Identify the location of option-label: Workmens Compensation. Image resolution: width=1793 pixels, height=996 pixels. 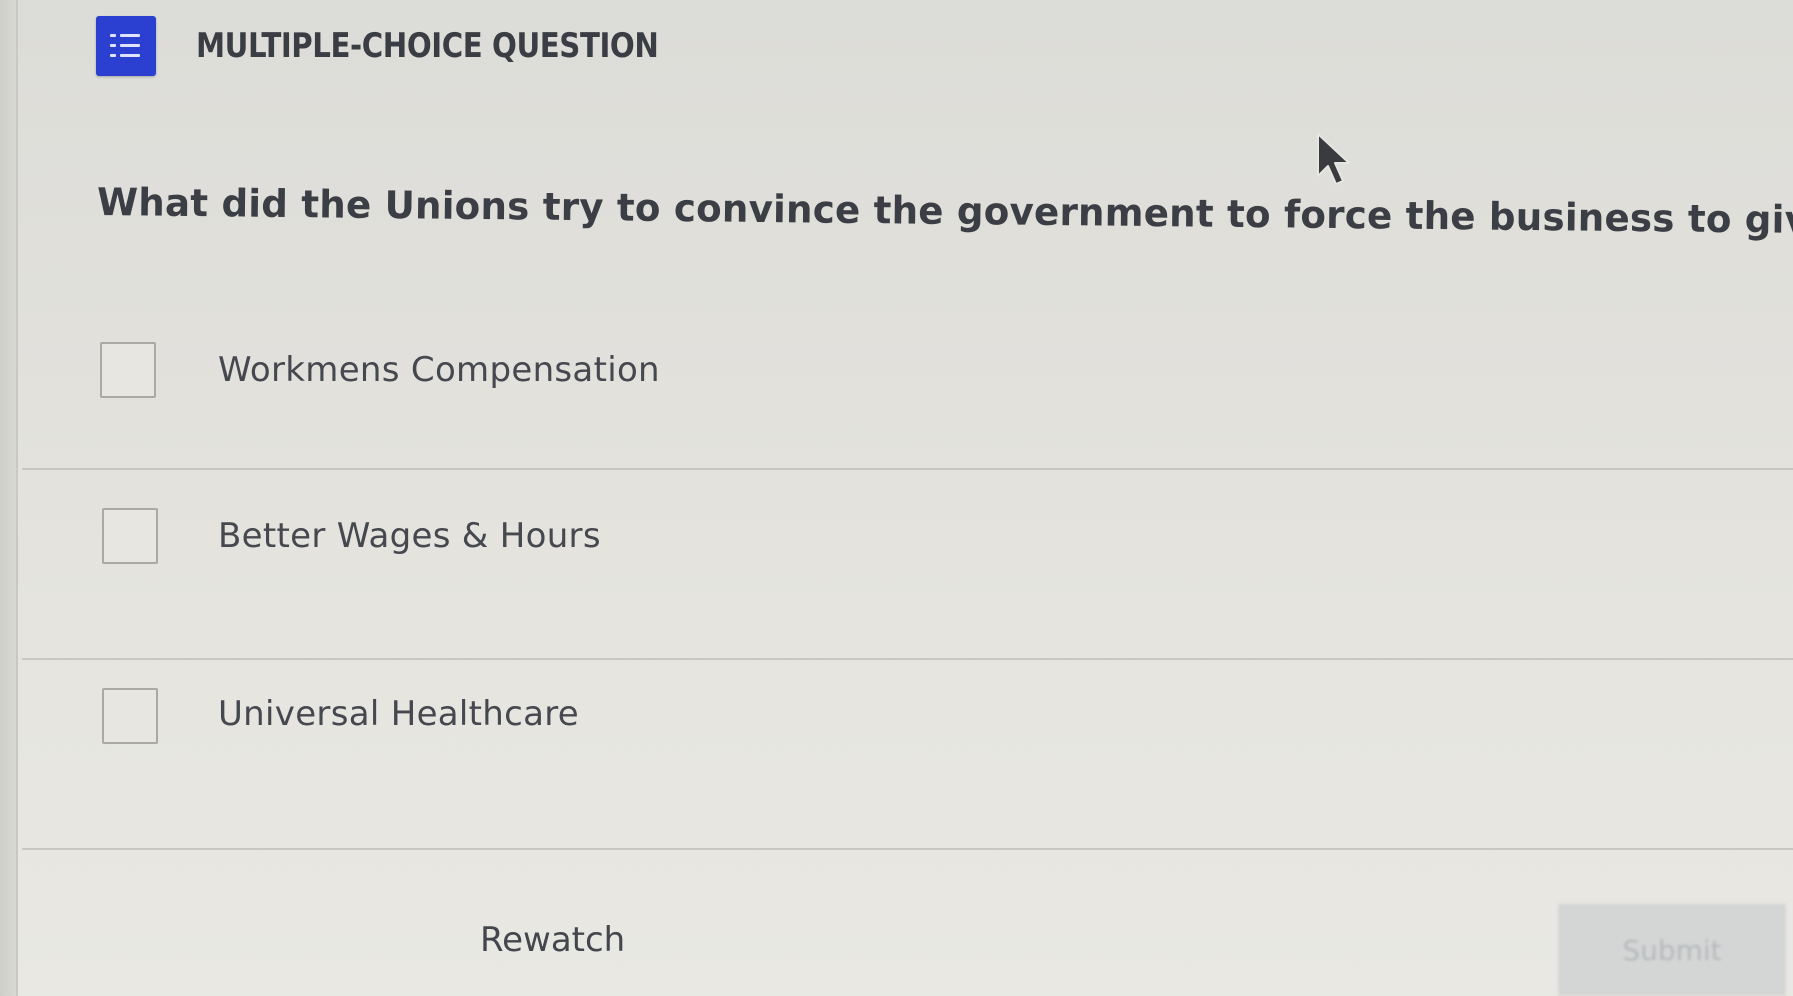
(439, 370).